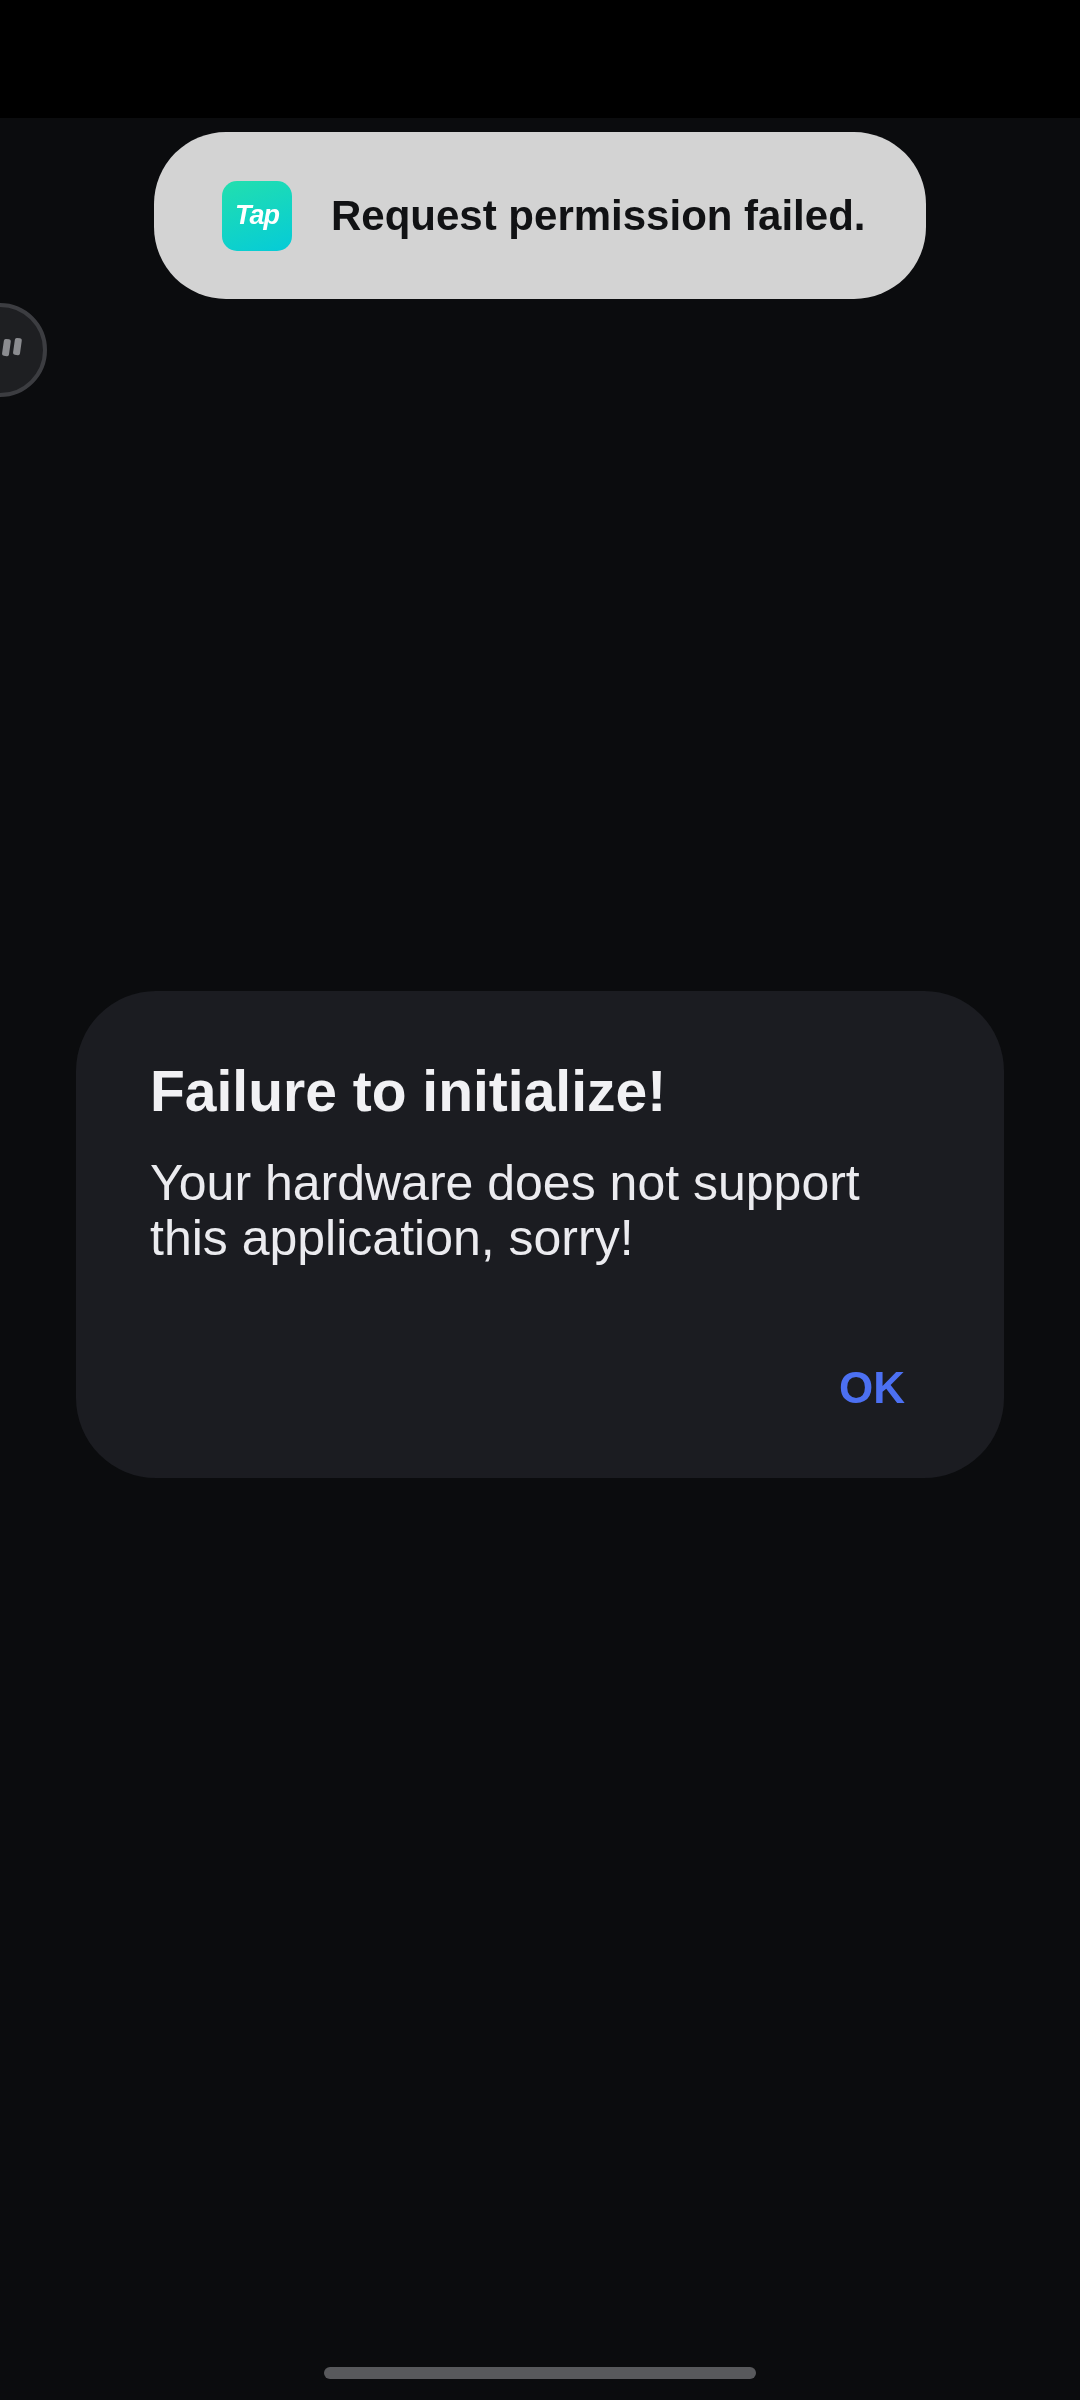 This screenshot has height=2400, width=1080. What do you see at coordinates (505, 1211) in the screenshot?
I see `dialog-message: Your hardware does not support this application, sorry!` at bounding box center [505, 1211].